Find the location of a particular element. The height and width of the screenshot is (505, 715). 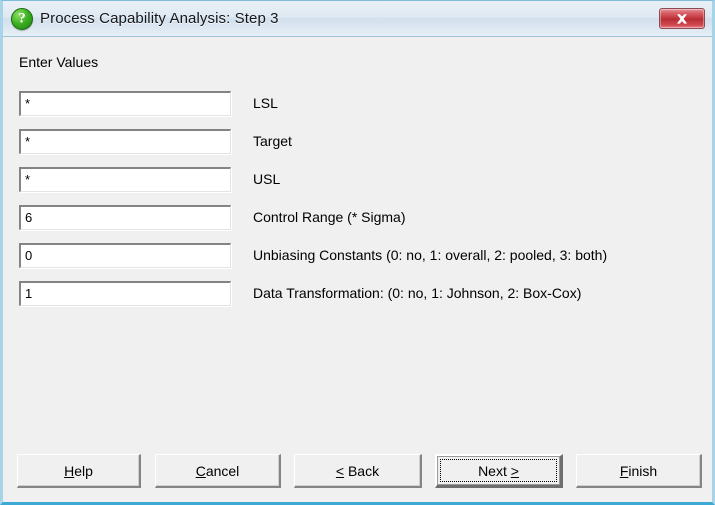

usl-label: USL is located at coordinates (267, 179).